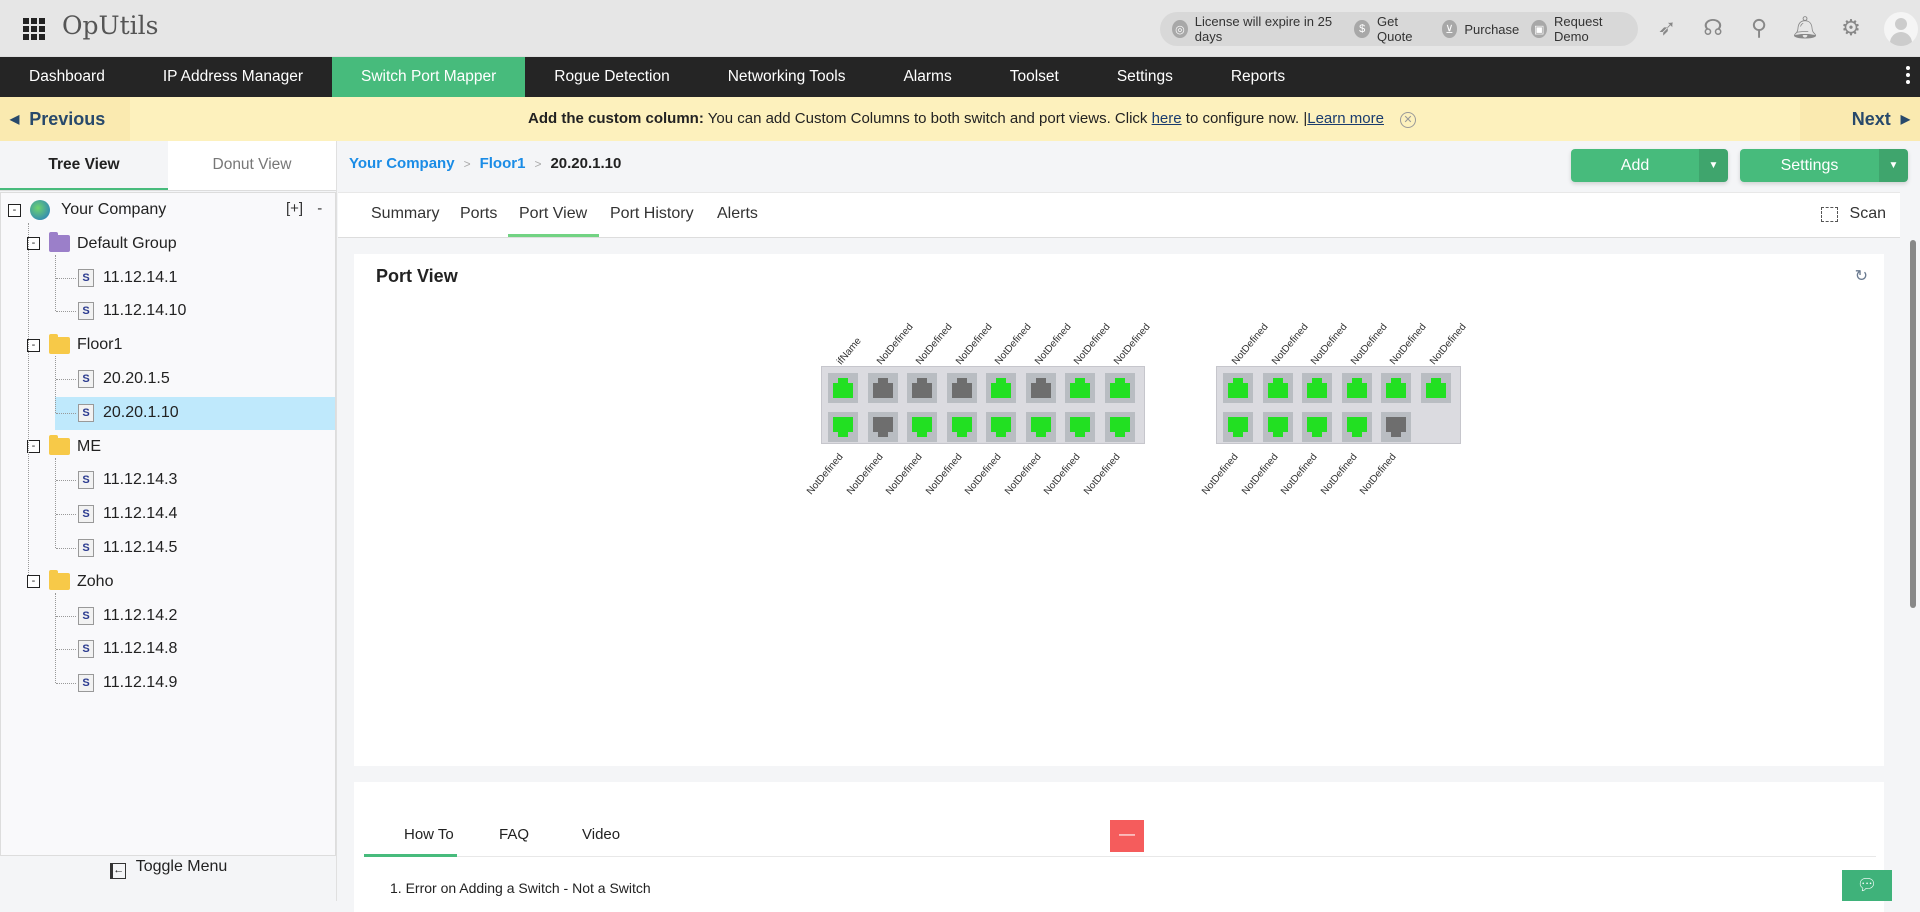  I want to click on scan-button: Scan, so click(1853, 214).